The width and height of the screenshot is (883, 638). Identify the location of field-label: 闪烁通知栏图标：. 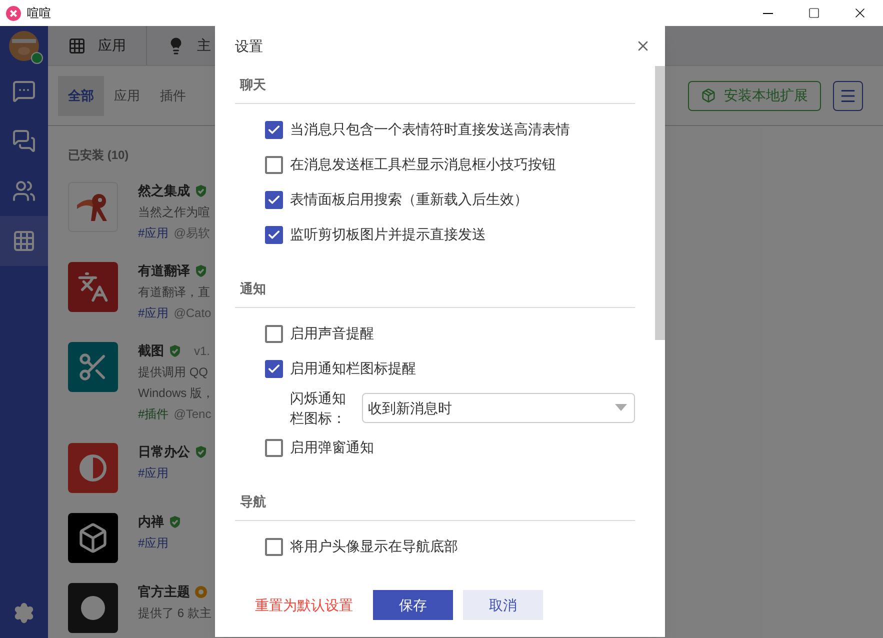
(318, 408).